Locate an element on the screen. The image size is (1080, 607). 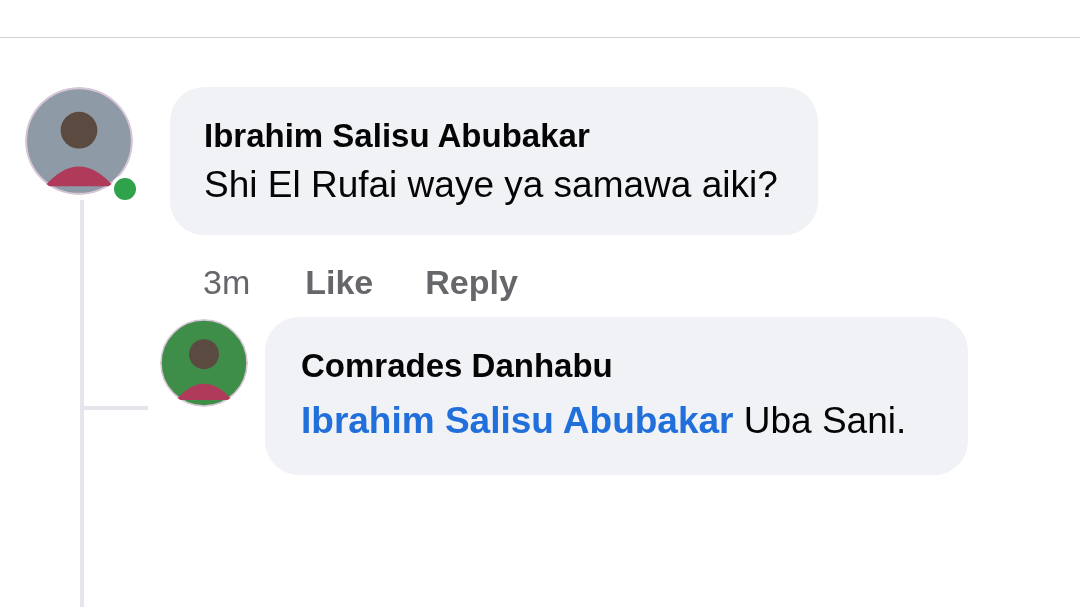
comment-text: Shi El Rufai waye ya samawa aiki? is located at coordinates (491, 185).